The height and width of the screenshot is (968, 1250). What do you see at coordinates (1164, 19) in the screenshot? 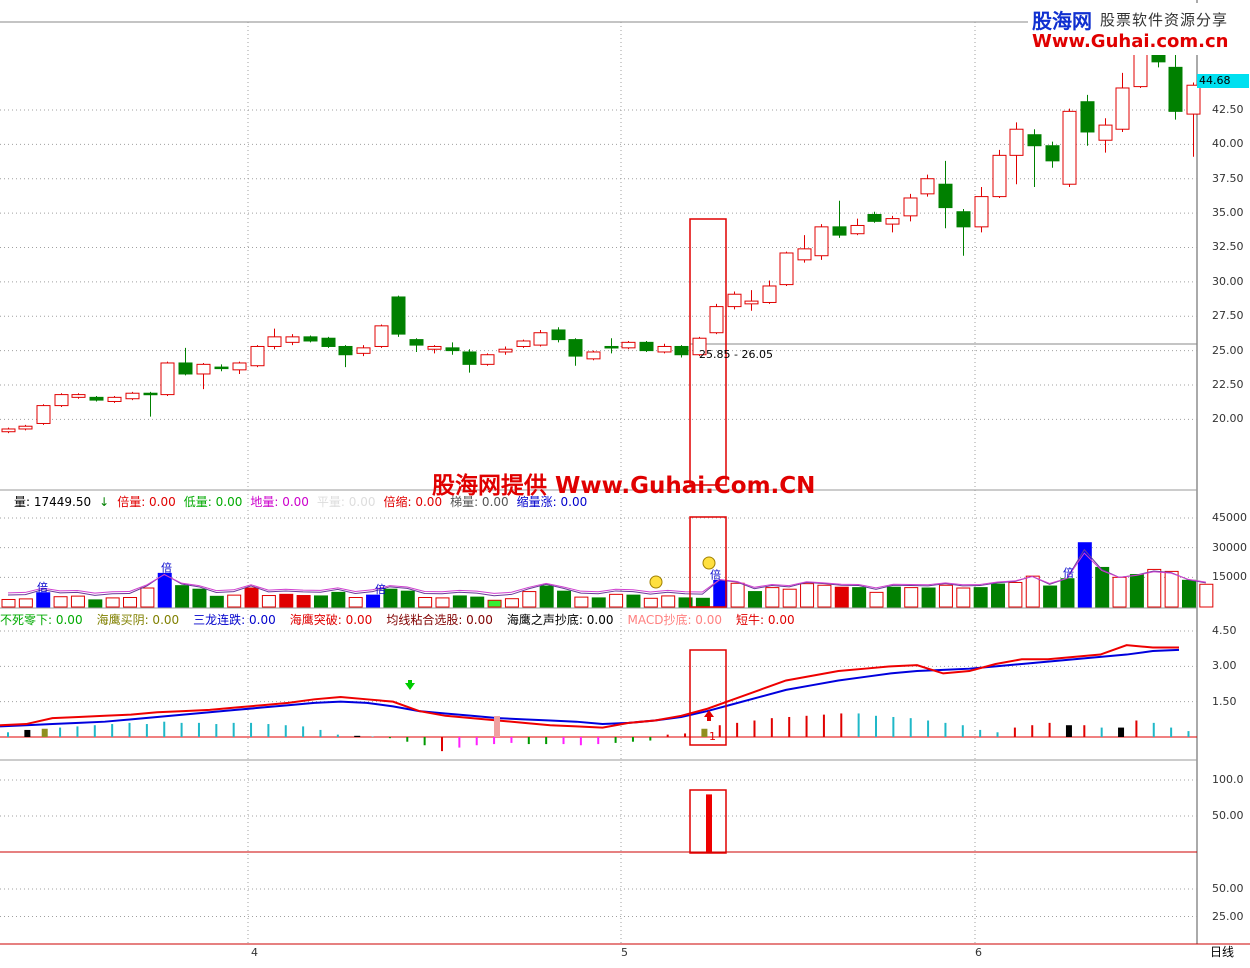
I see `logo-slogan: 股票软件资源分享` at bounding box center [1164, 19].